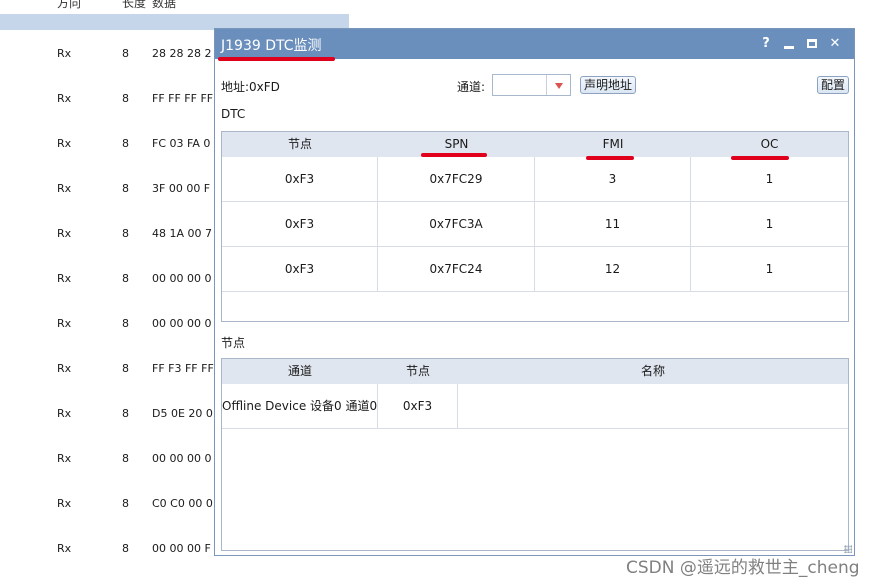  I want to click on dtc-table-row: 0xF3 0x7FC29 3 1, so click(535, 179).